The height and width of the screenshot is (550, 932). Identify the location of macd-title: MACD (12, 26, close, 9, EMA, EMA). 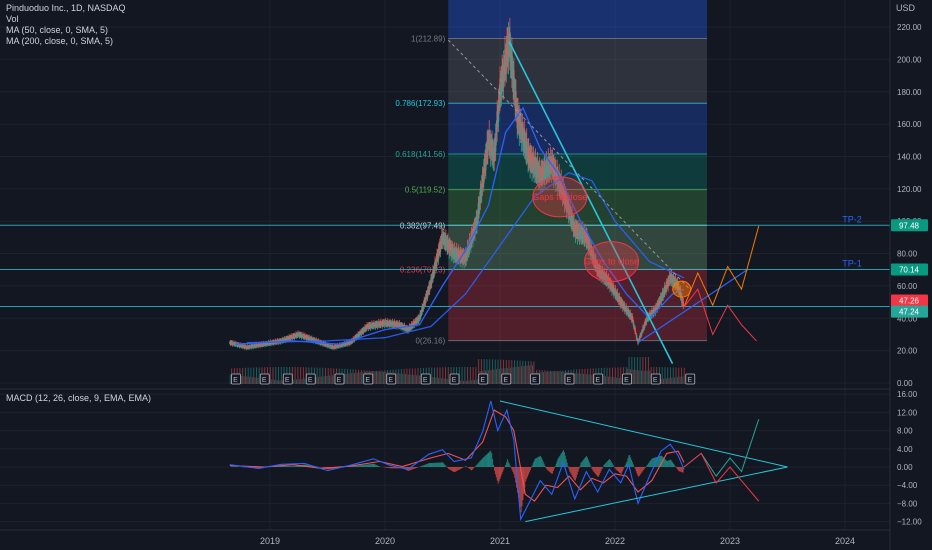
(78, 398).